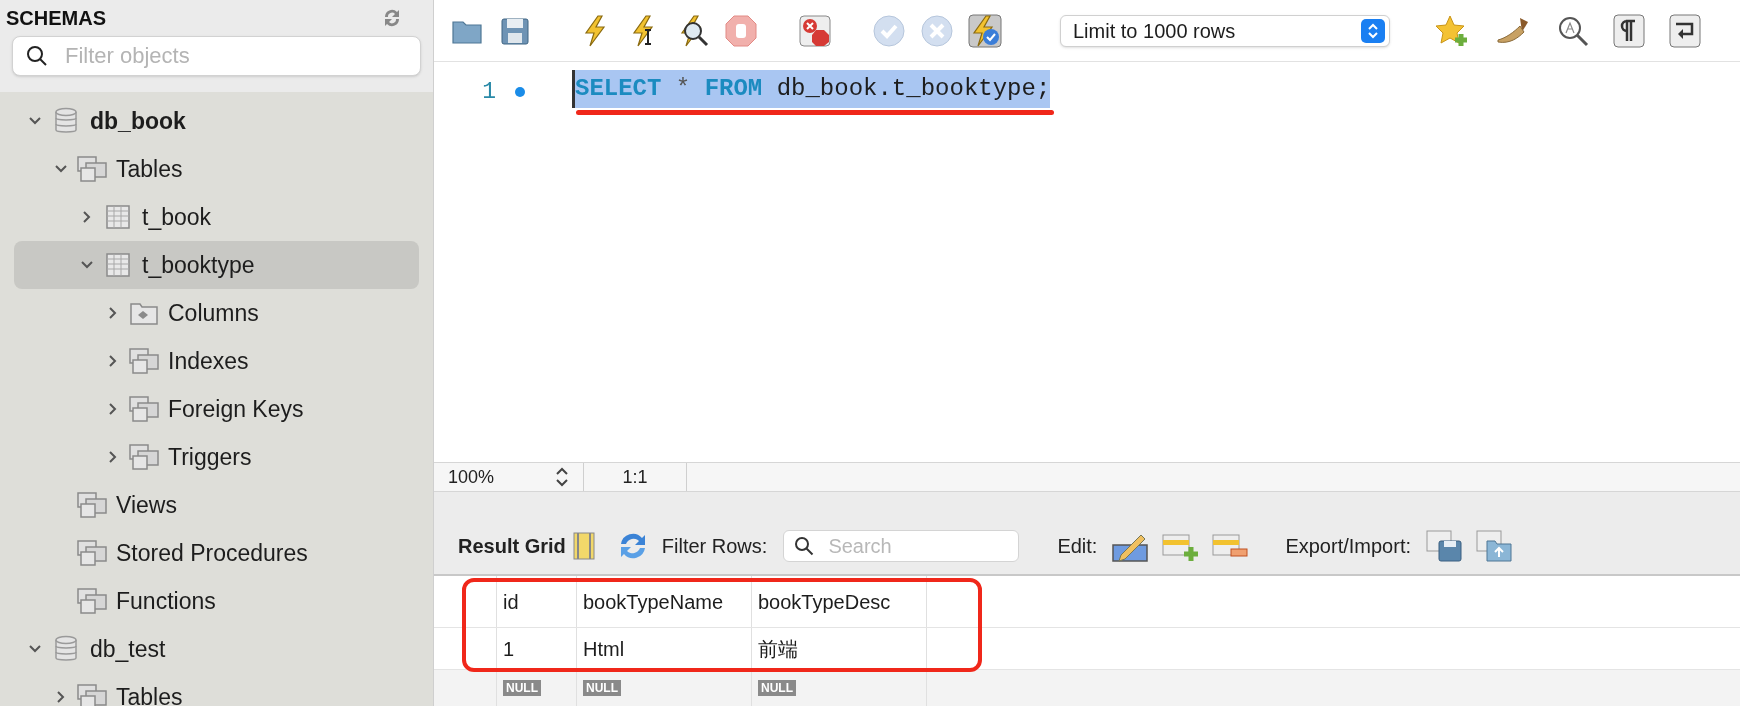  What do you see at coordinates (56, 18) in the screenshot?
I see `schemas-title: SCHEMAS` at bounding box center [56, 18].